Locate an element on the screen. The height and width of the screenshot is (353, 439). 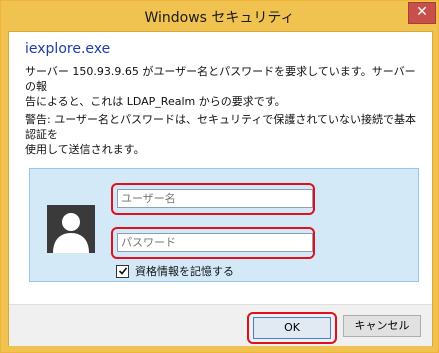
ok-highlight: OK is located at coordinates (292, 328).